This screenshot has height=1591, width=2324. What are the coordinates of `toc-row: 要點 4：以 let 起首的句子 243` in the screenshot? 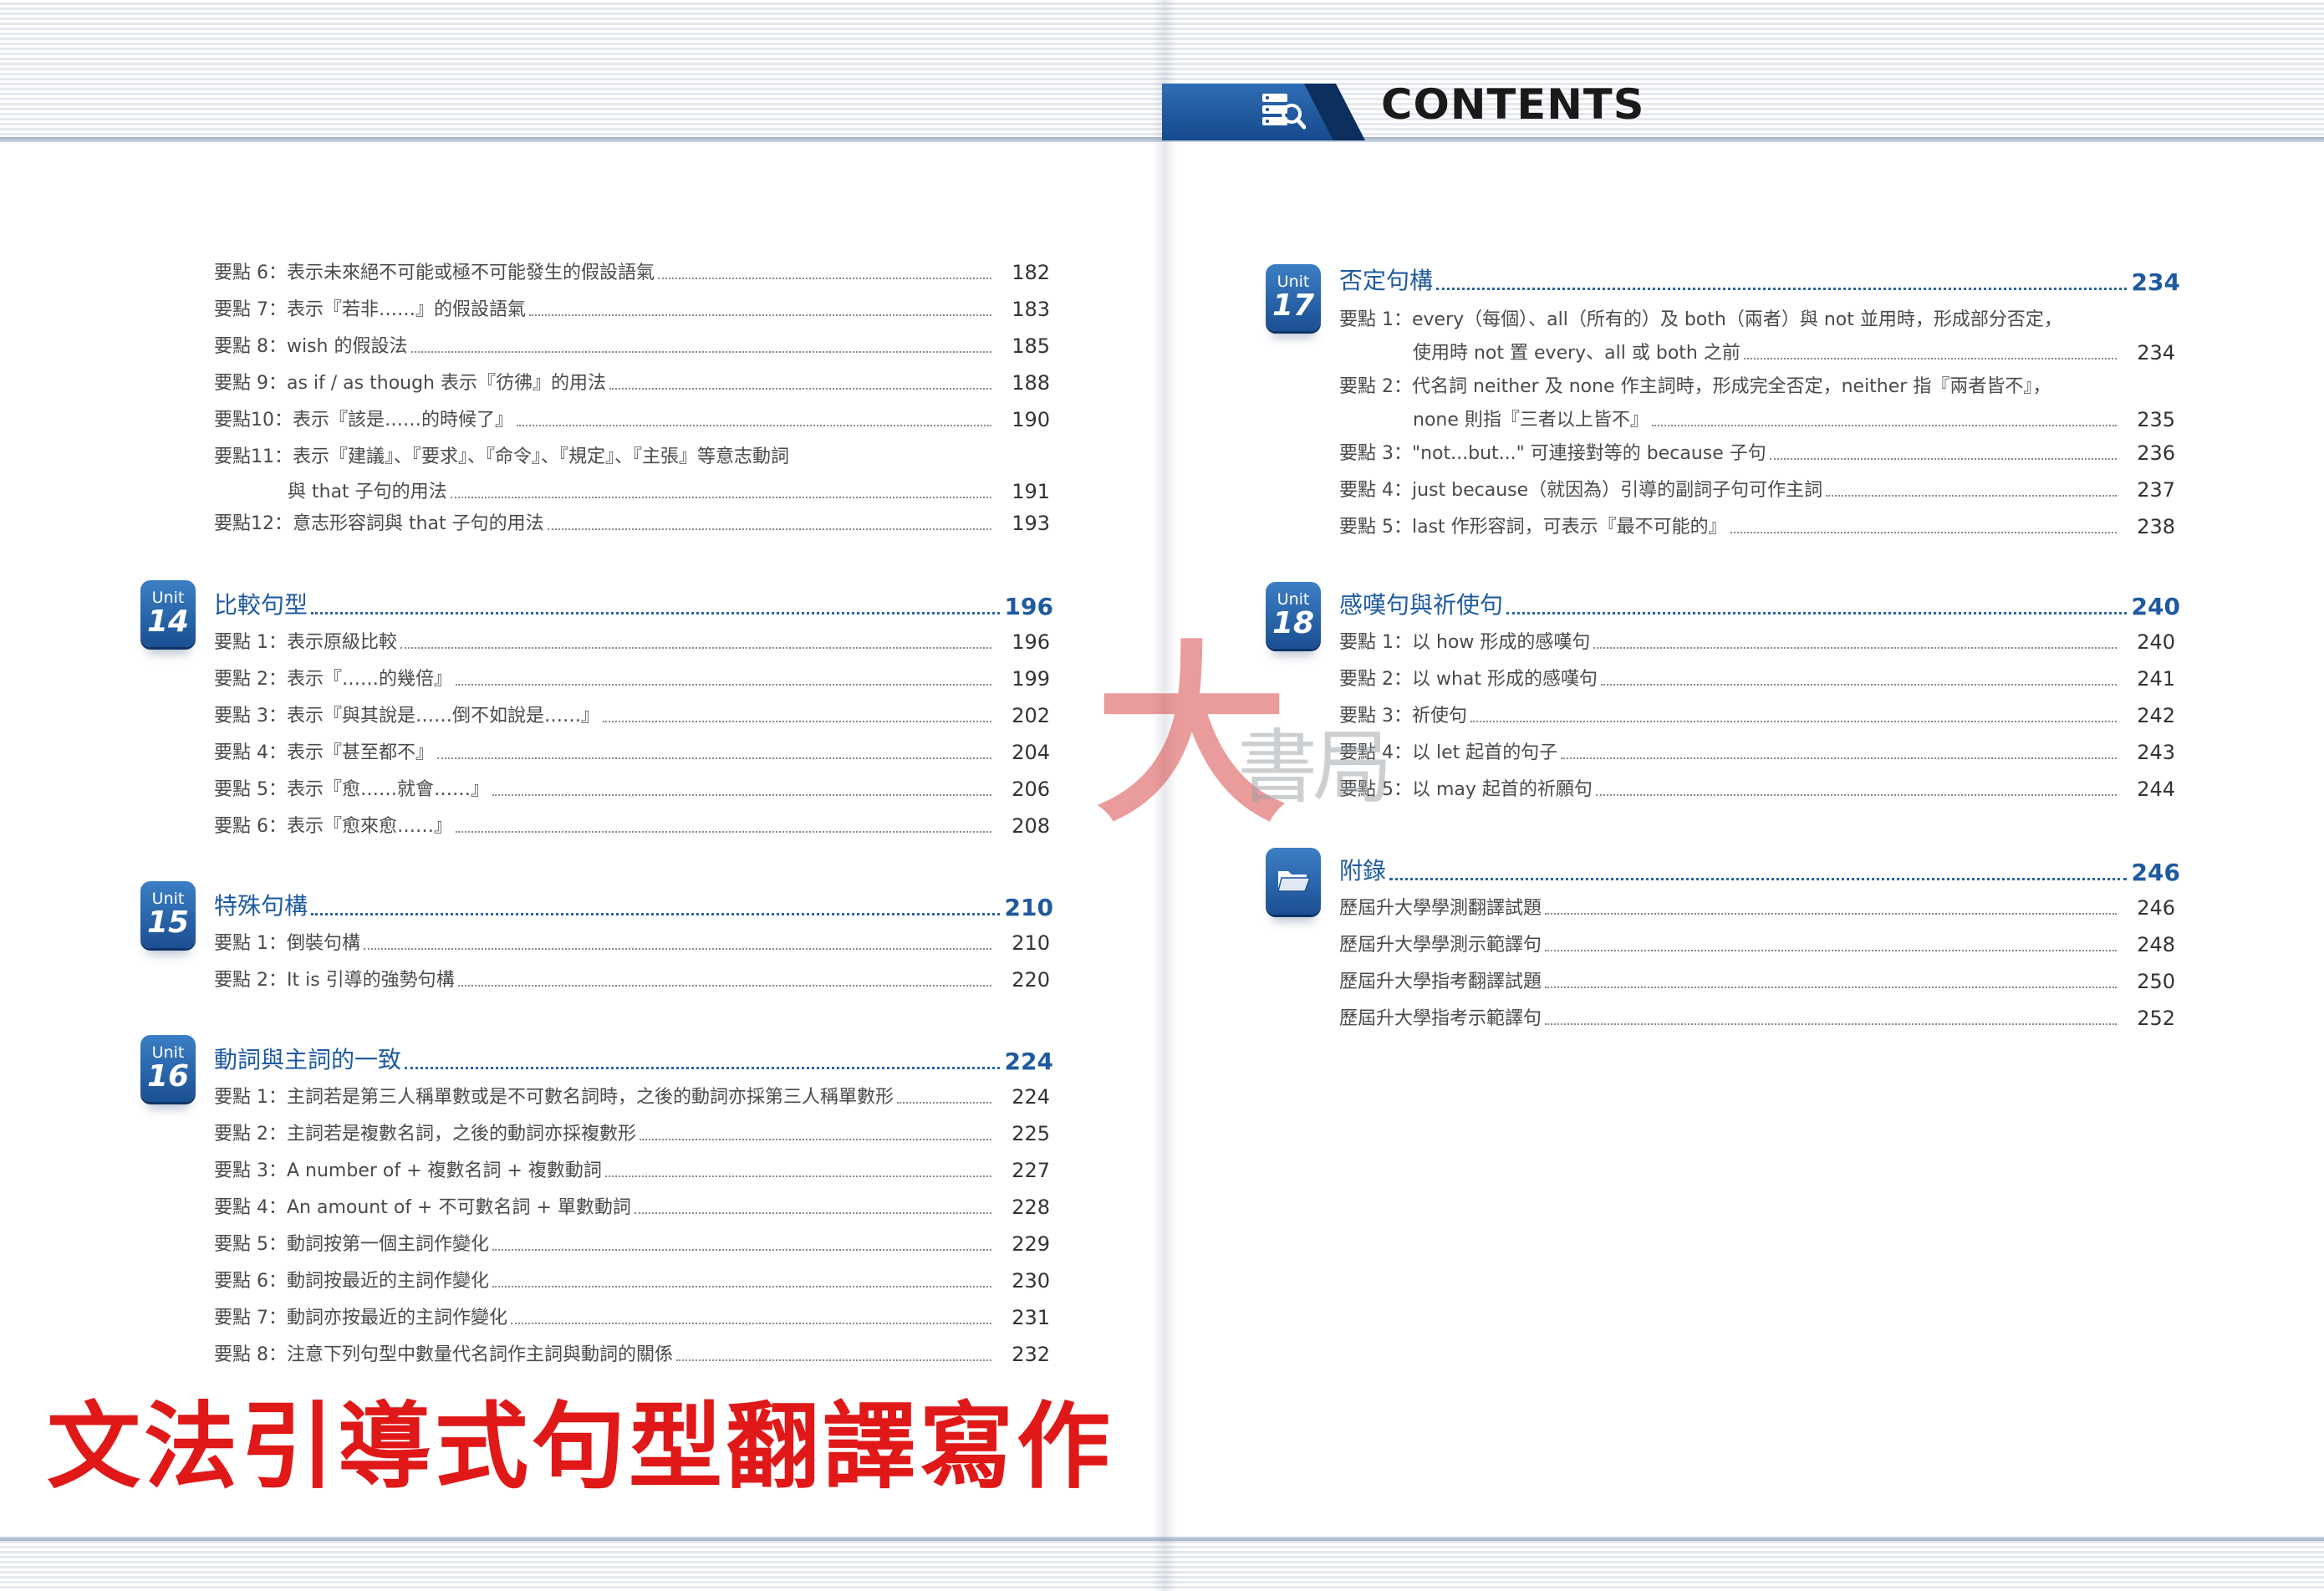 It's located at (1757, 751).